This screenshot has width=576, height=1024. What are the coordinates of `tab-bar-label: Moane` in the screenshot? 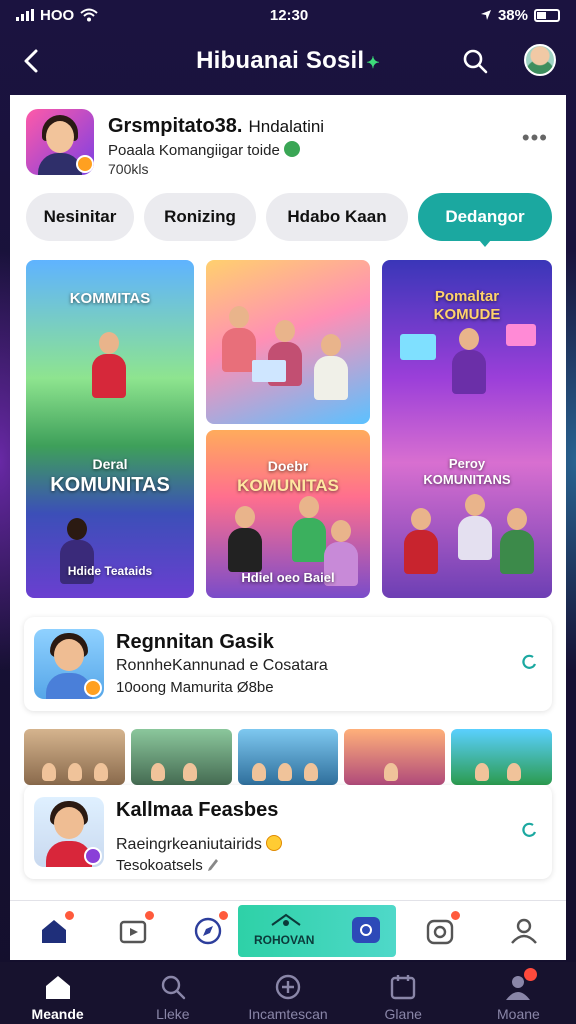 It's located at (518, 1014).